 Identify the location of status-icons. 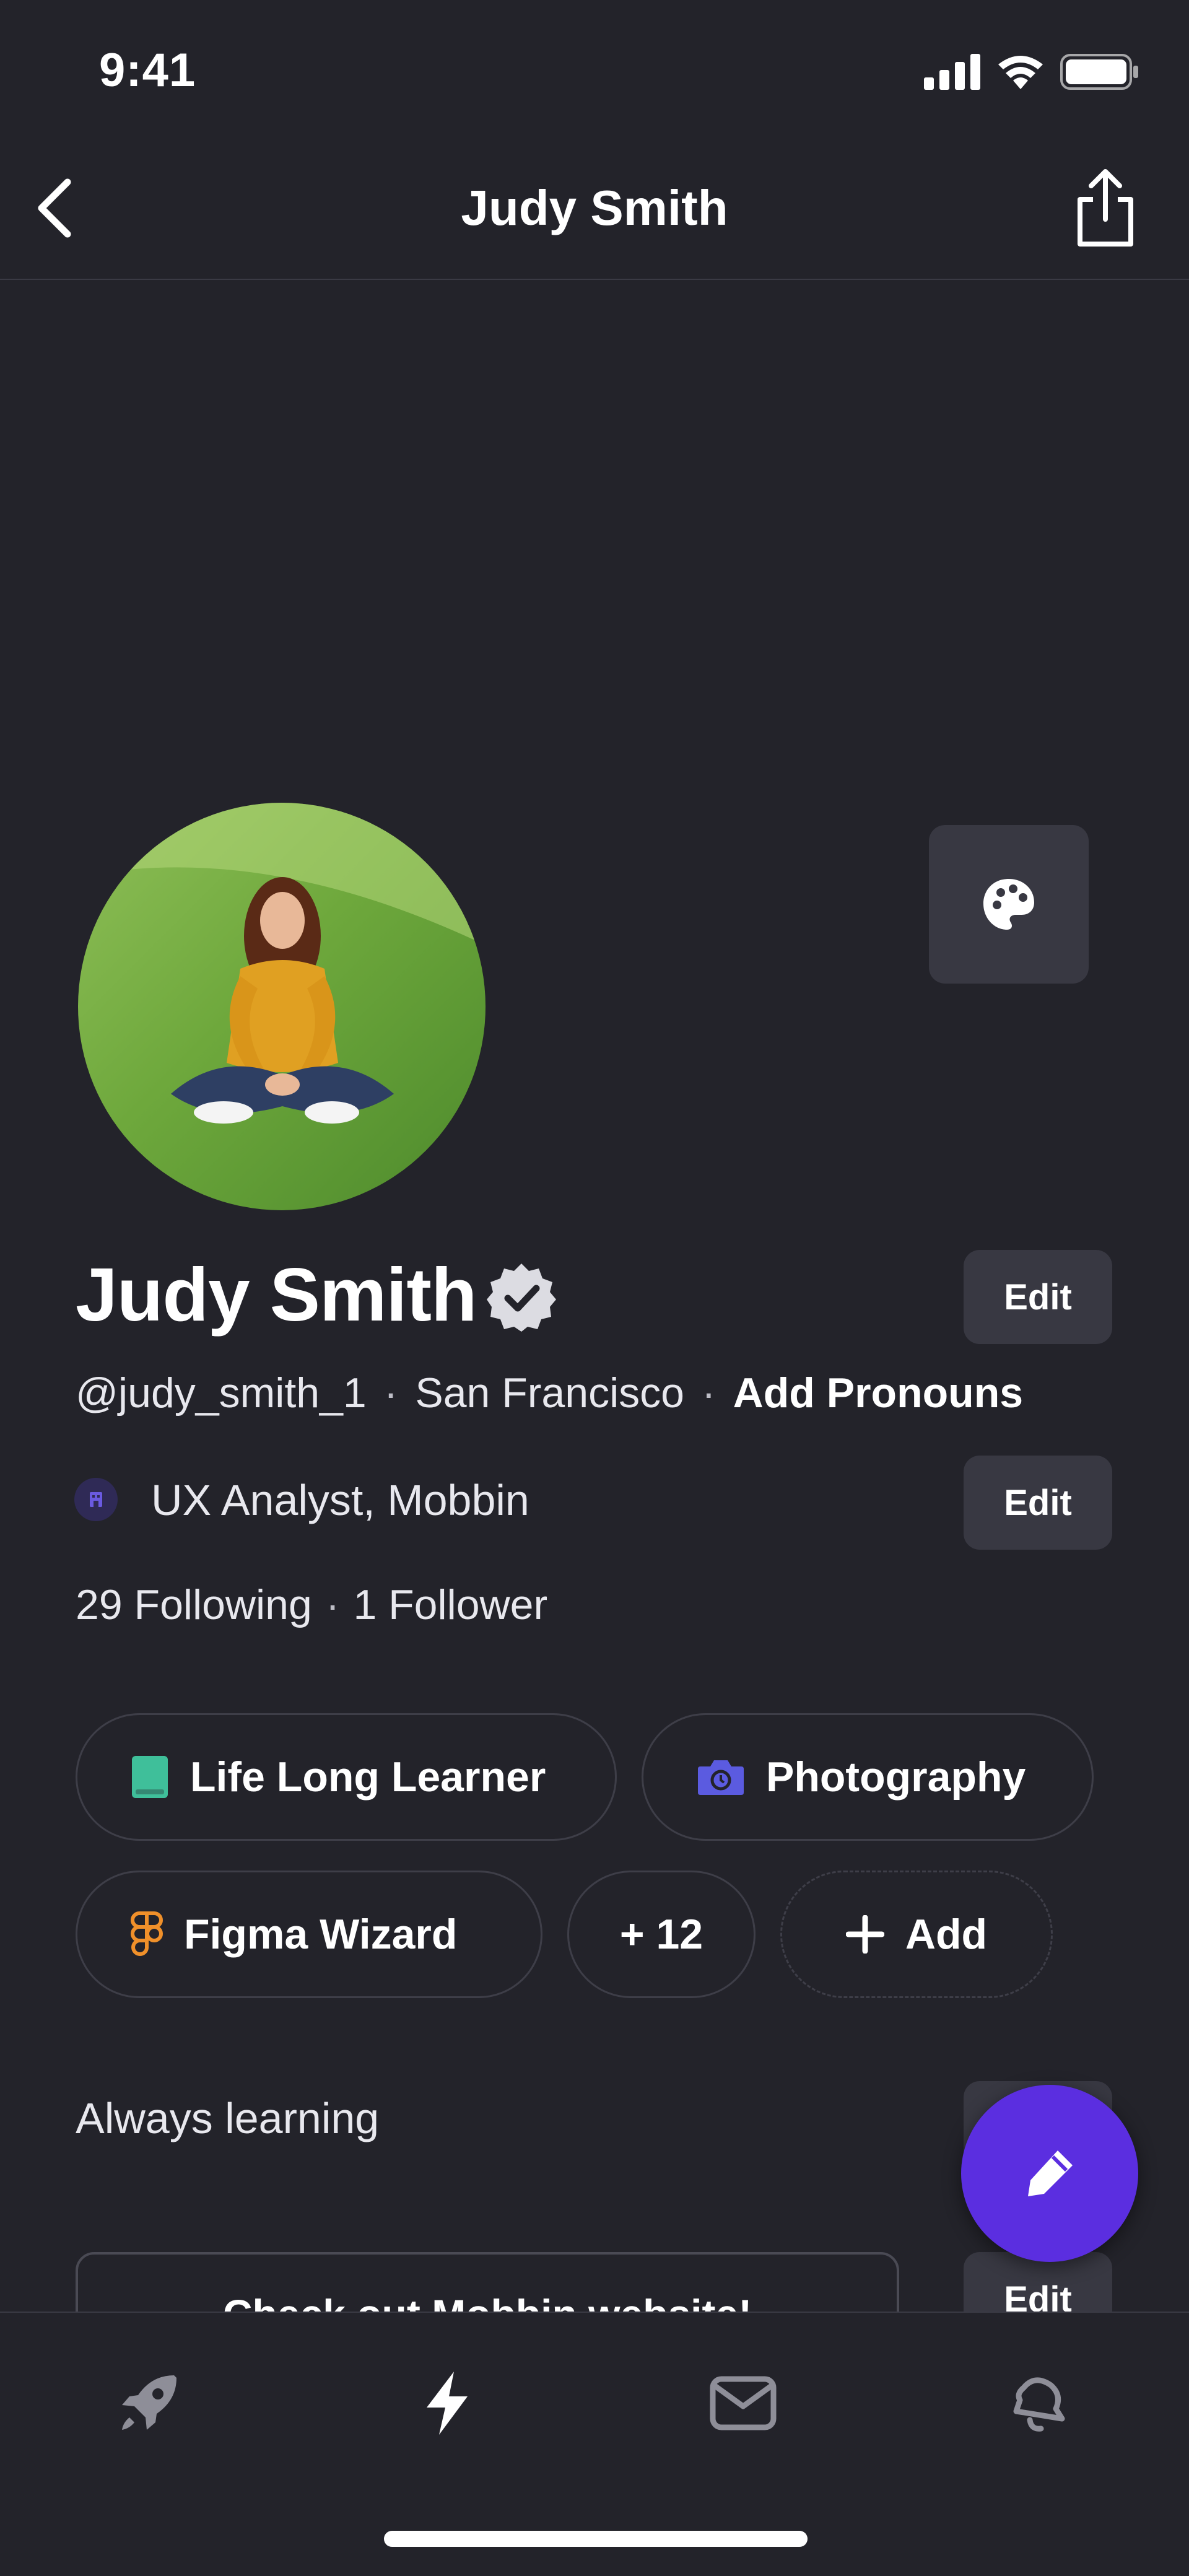
(1031, 71).